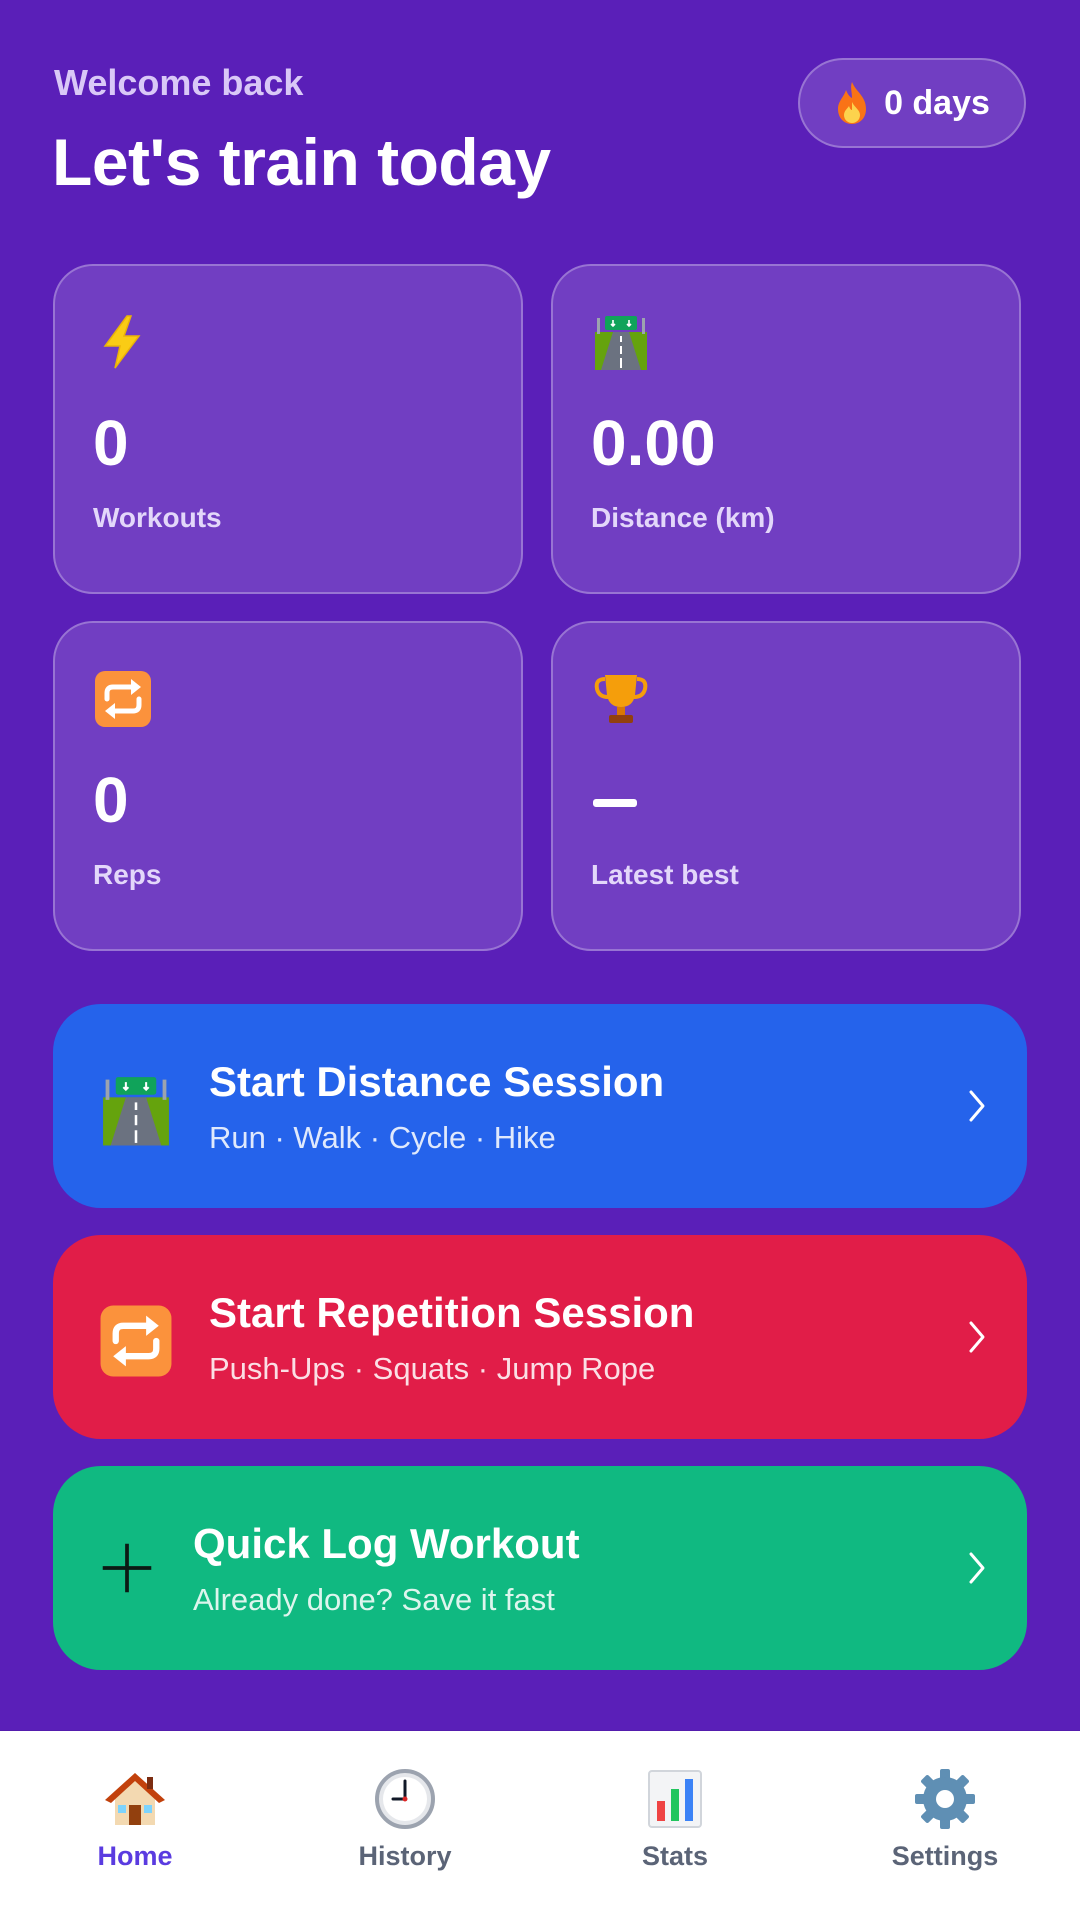 The height and width of the screenshot is (1920, 1080). What do you see at coordinates (786, 429) in the screenshot?
I see `stat-card-distance: 0.00 Distance (km)` at bounding box center [786, 429].